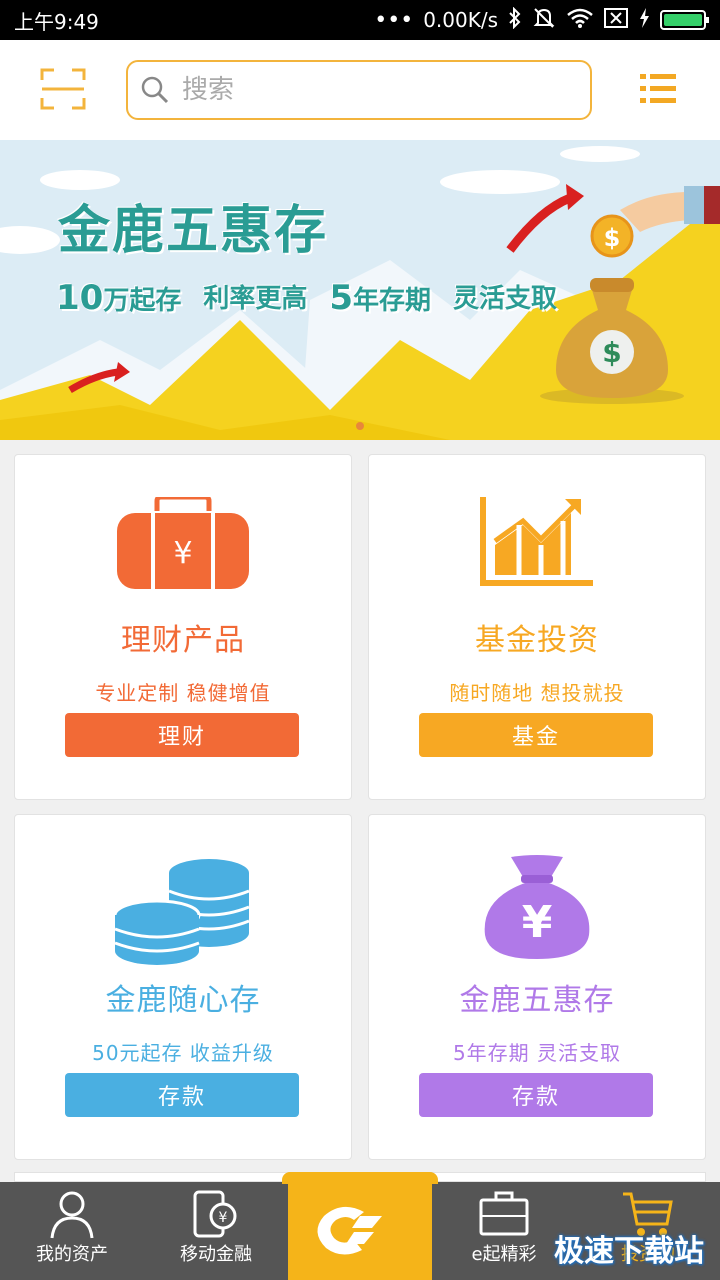 Image resolution: width=720 pixels, height=1280 pixels. What do you see at coordinates (504, 1213) in the screenshot?
I see `briefcase-icon` at bounding box center [504, 1213].